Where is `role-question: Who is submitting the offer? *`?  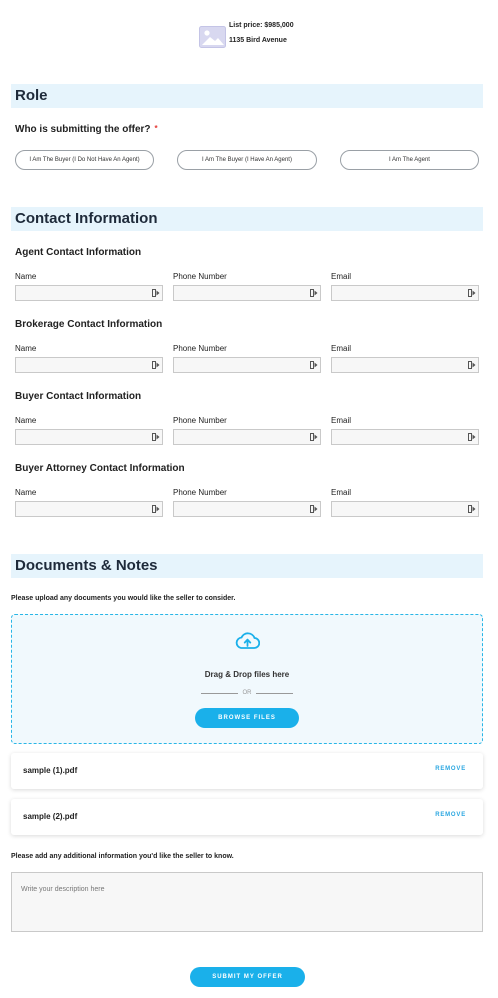 role-question: Who is submitting the offer? * is located at coordinates (86, 129).